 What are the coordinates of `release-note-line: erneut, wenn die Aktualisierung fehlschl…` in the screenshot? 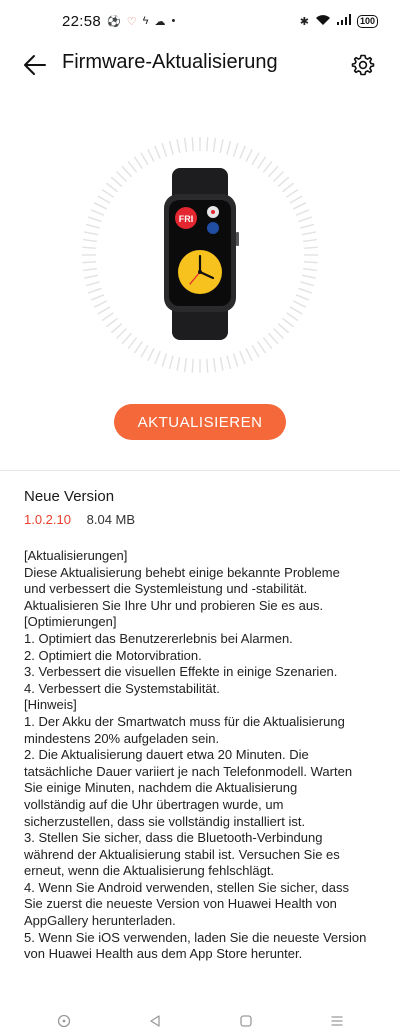 It's located at (149, 871).